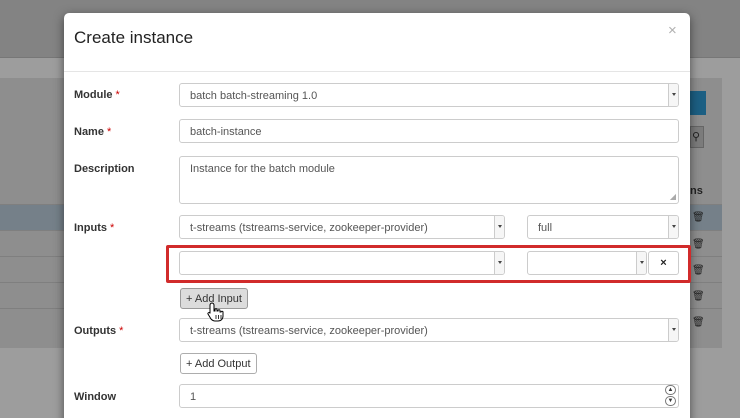  Describe the element at coordinates (215, 312) in the screenshot. I see `pointer-cursor-icon` at that location.